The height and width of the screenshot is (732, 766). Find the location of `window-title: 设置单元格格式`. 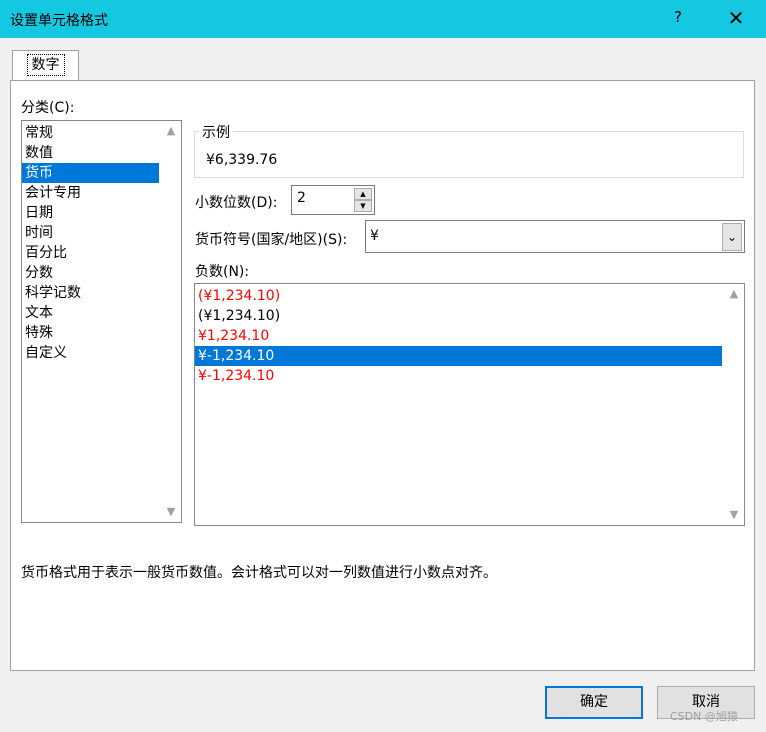

window-title: 设置单元格格式 is located at coordinates (59, 21).